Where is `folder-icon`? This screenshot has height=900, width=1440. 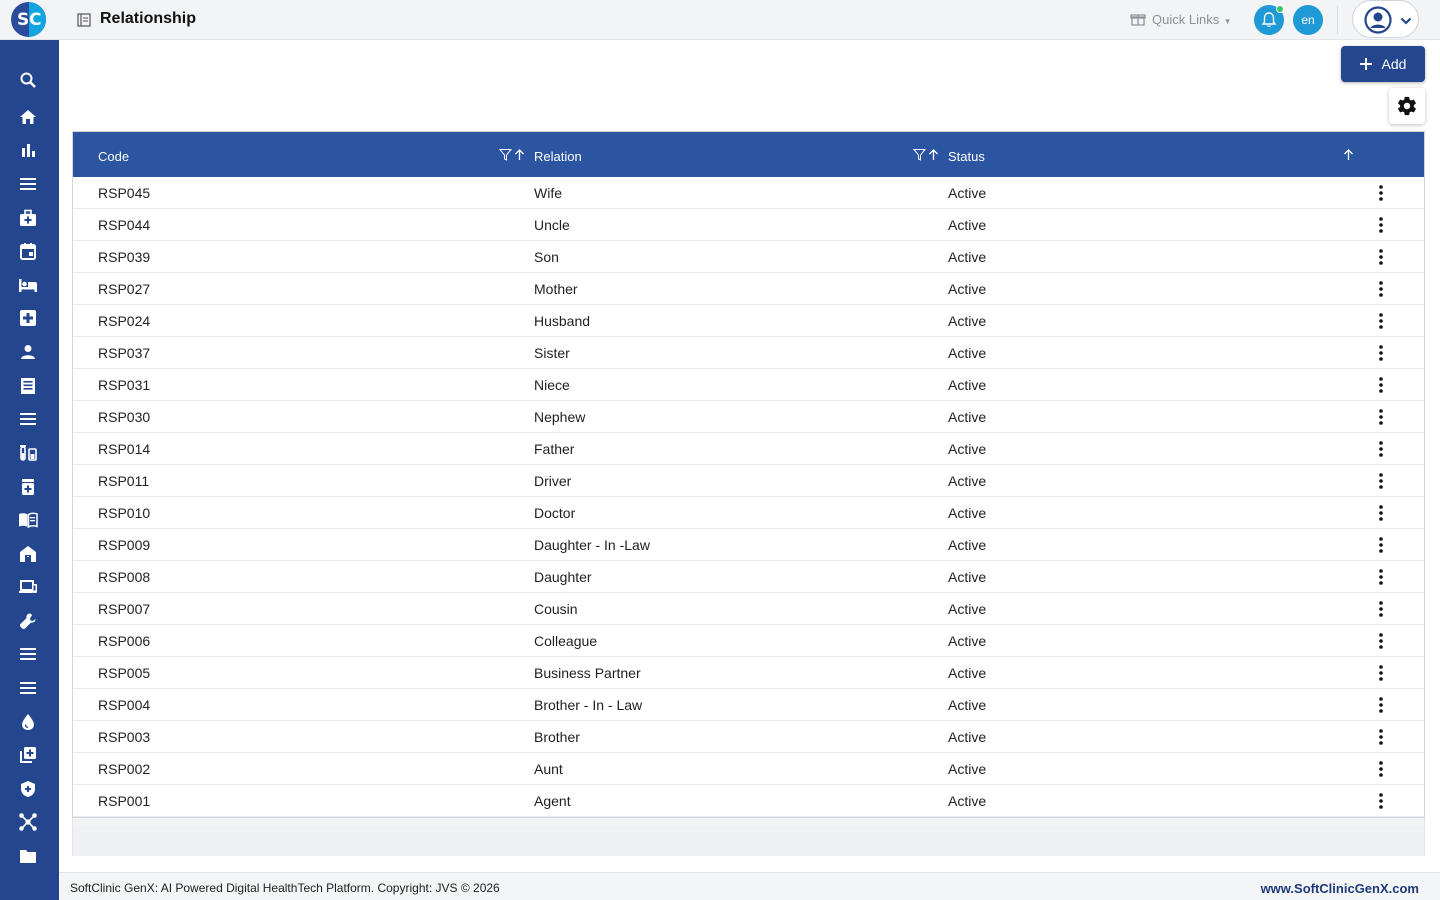
folder-icon is located at coordinates (28, 856).